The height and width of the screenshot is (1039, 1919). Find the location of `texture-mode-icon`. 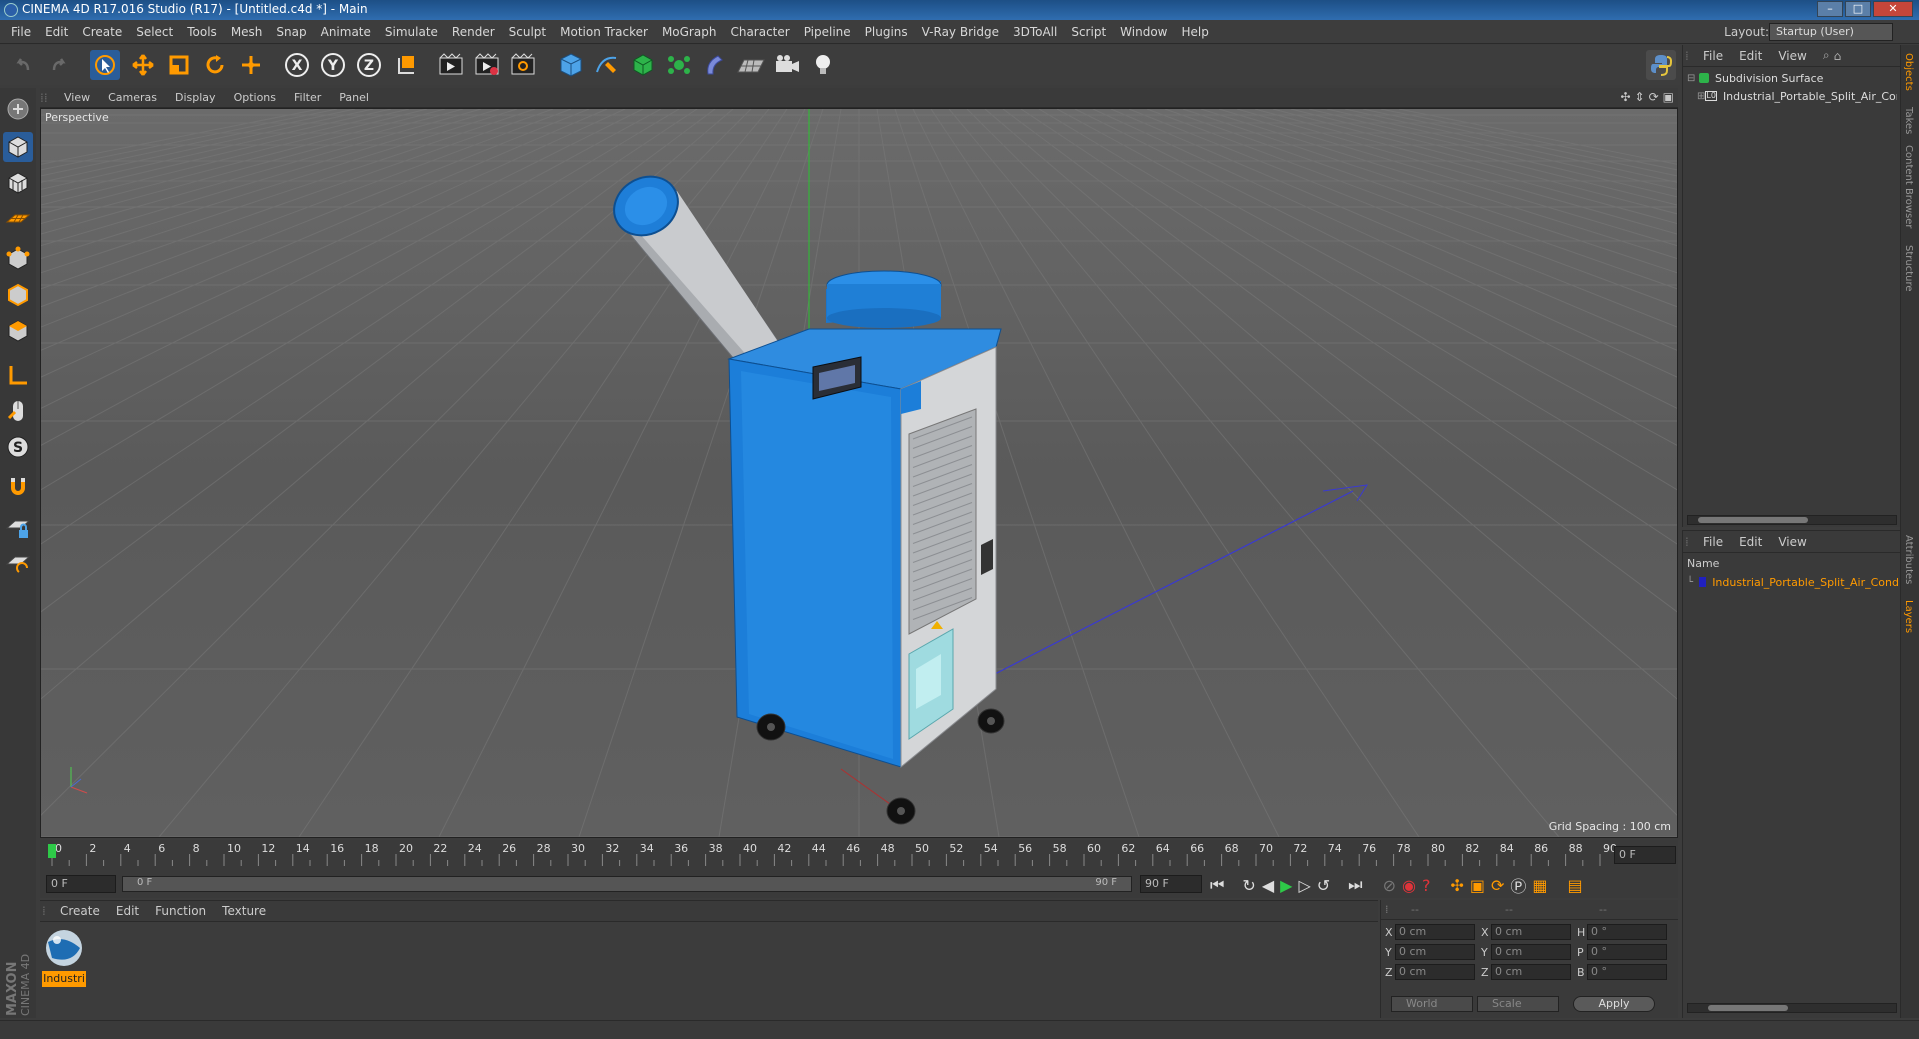

texture-mode-icon is located at coordinates (18, 183).